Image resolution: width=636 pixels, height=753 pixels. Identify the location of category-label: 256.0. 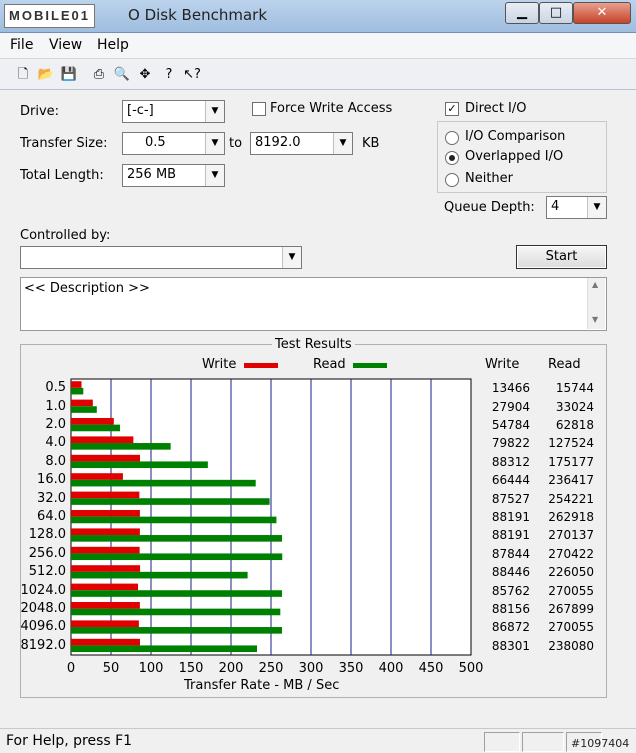
(47, 553).